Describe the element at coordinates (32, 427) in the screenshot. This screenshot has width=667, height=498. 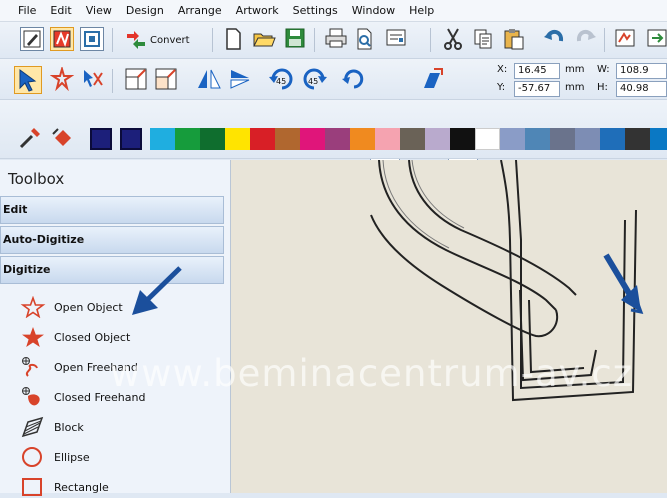
I see `block-icon` at that location.